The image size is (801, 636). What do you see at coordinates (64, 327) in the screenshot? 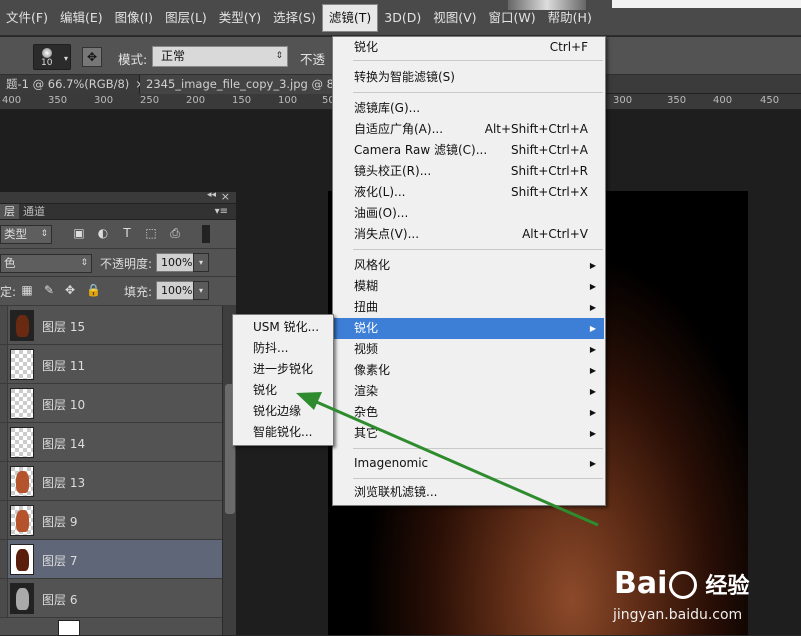
I see `layer-name: 图层 15` at bounding box center [64, 327].